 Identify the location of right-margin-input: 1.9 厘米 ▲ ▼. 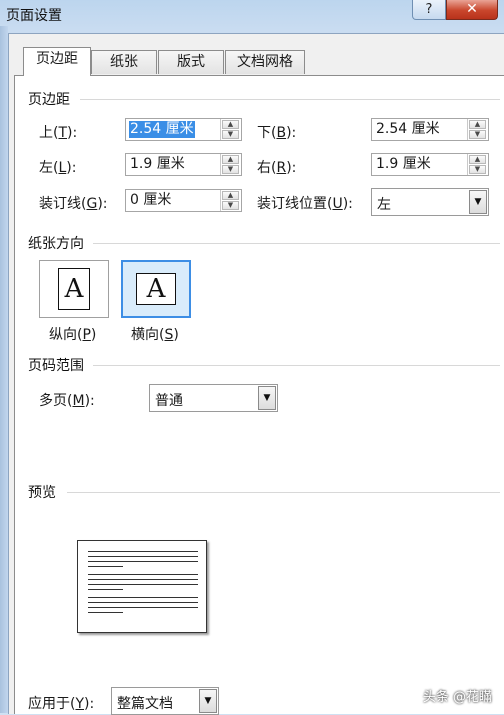
(430, 164).